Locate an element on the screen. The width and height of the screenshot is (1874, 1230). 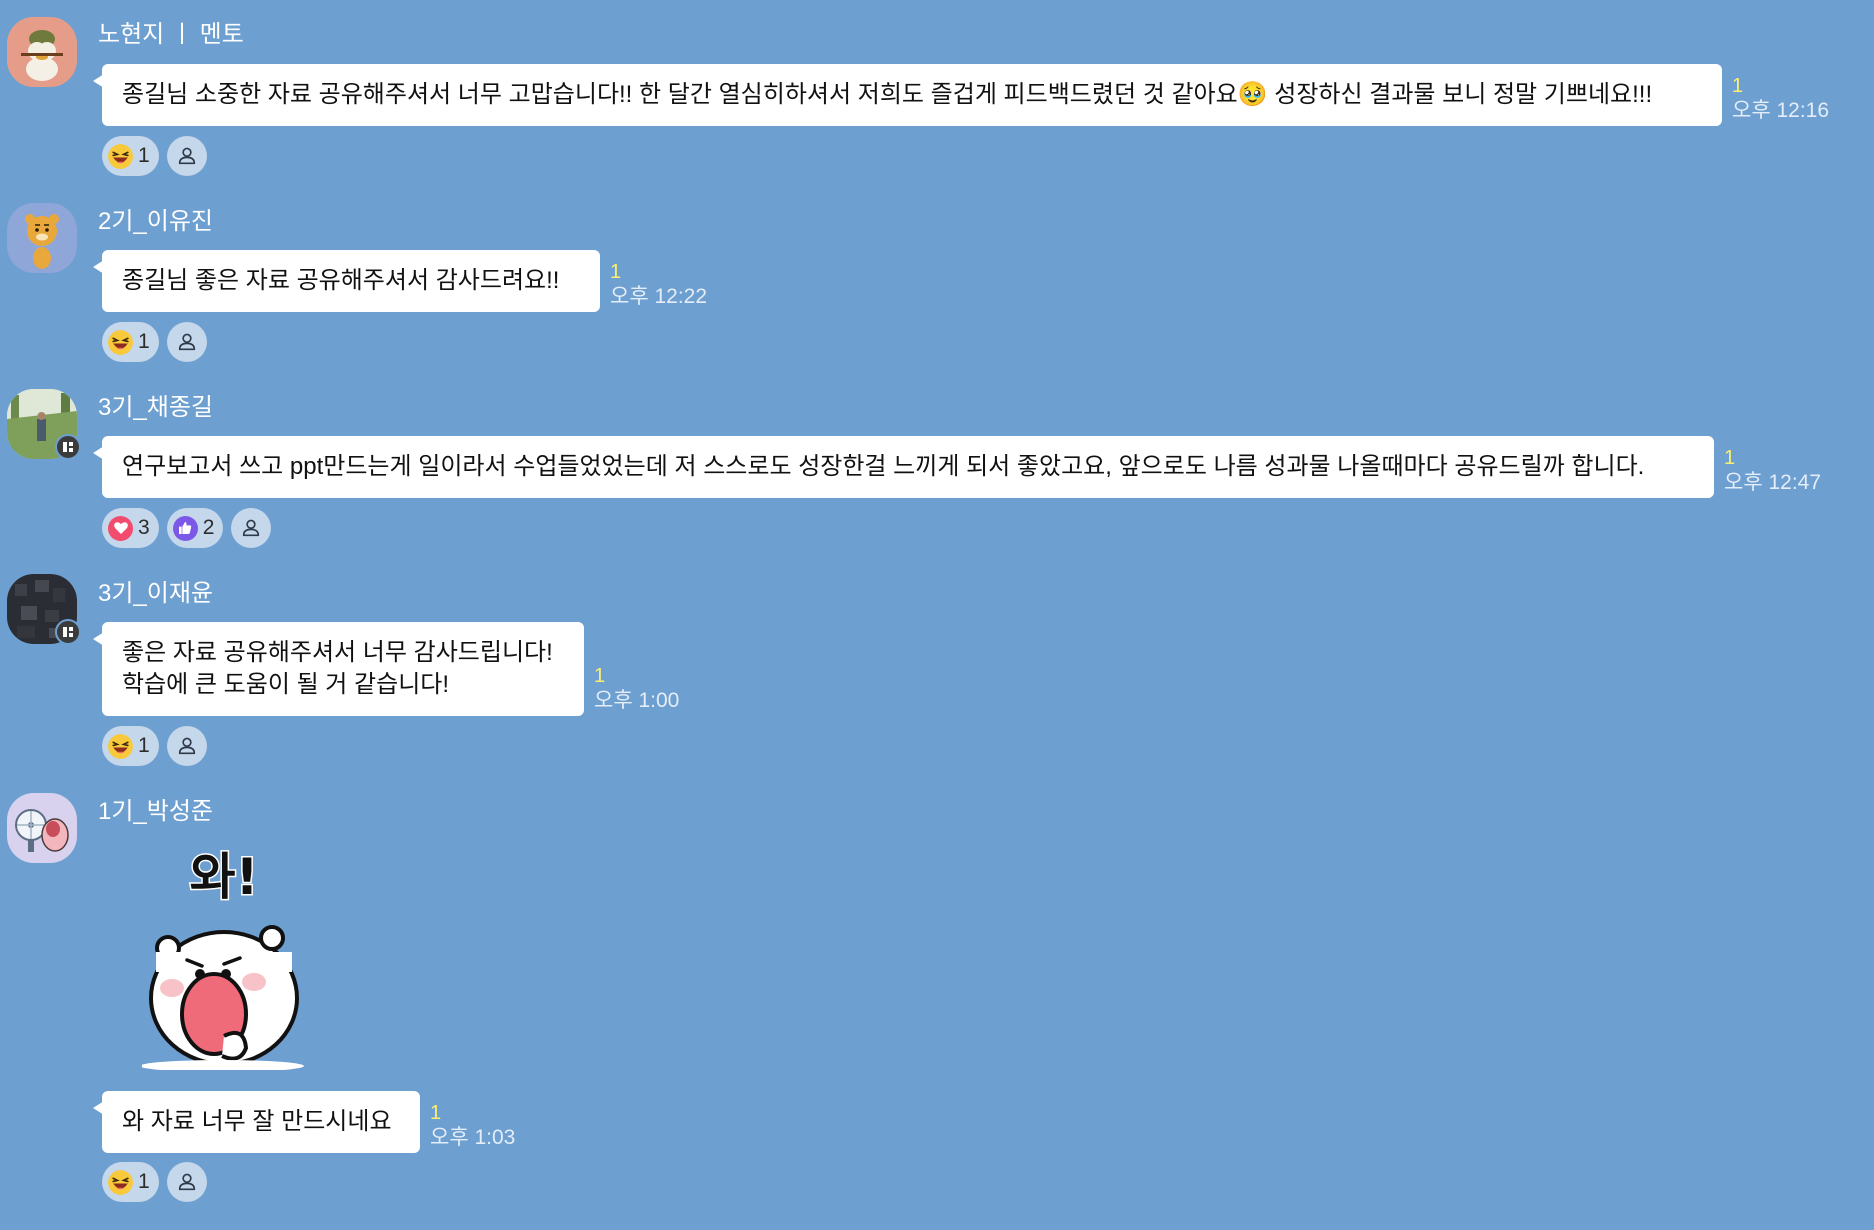
reaction-thumbs-up: 2 is located at coordinates (195, 528).